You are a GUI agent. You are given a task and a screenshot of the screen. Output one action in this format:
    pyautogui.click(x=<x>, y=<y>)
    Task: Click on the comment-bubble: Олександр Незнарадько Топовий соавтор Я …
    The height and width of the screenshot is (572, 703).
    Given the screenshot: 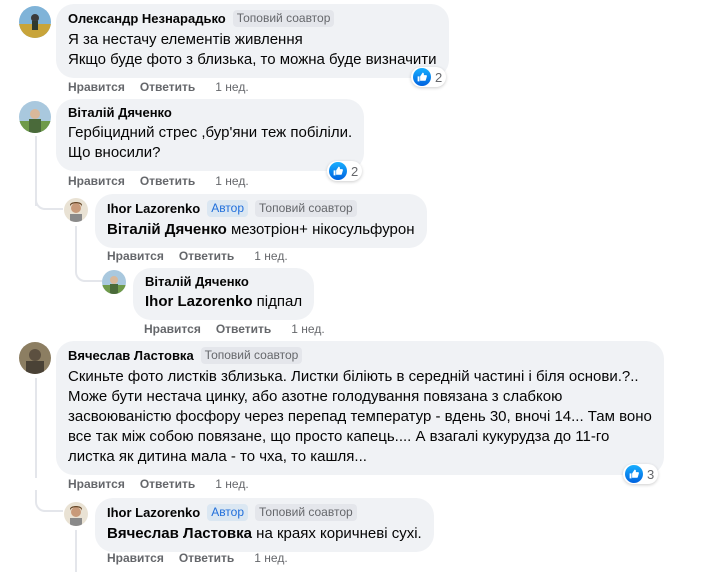 What is the action you would take?
    pyautogui.click(x=252, y=41)
    